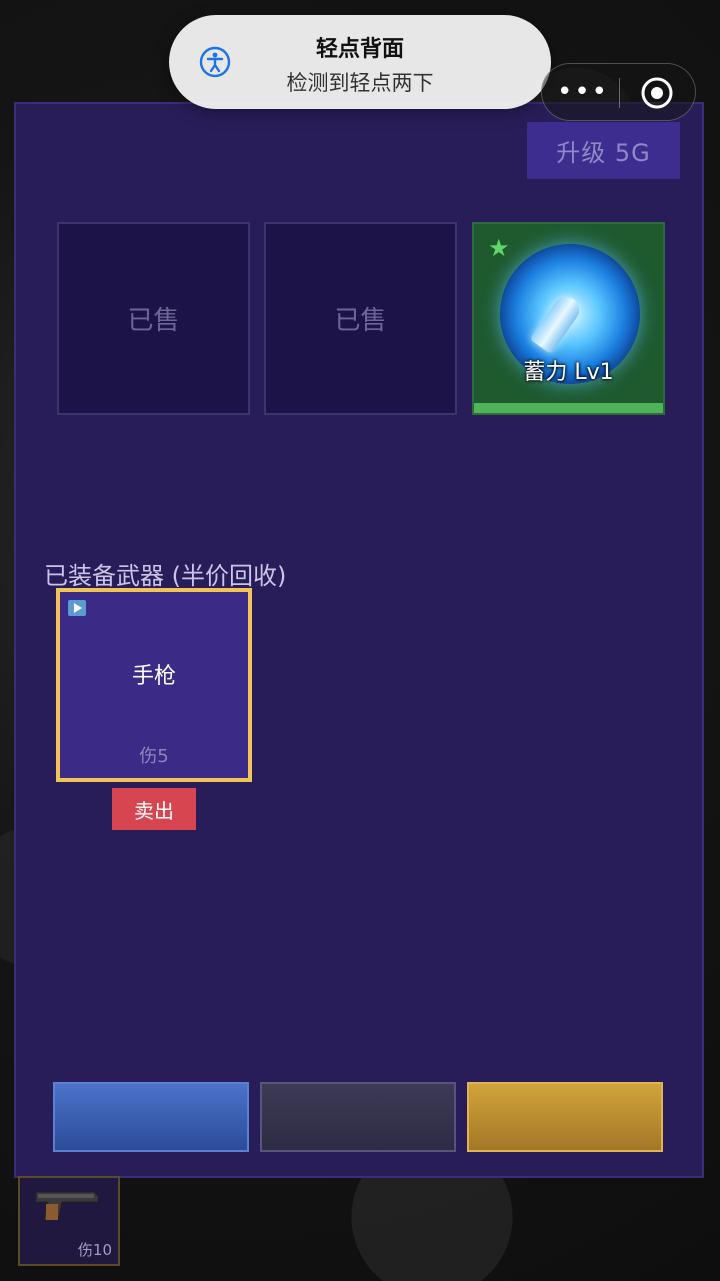 Image resolution: width=720 pixels, height=1281 pixels. What do you see at coordinates (583, 92) in the screenshot?
I see `more-menu-button: •••` at bounding box center [583, 92].